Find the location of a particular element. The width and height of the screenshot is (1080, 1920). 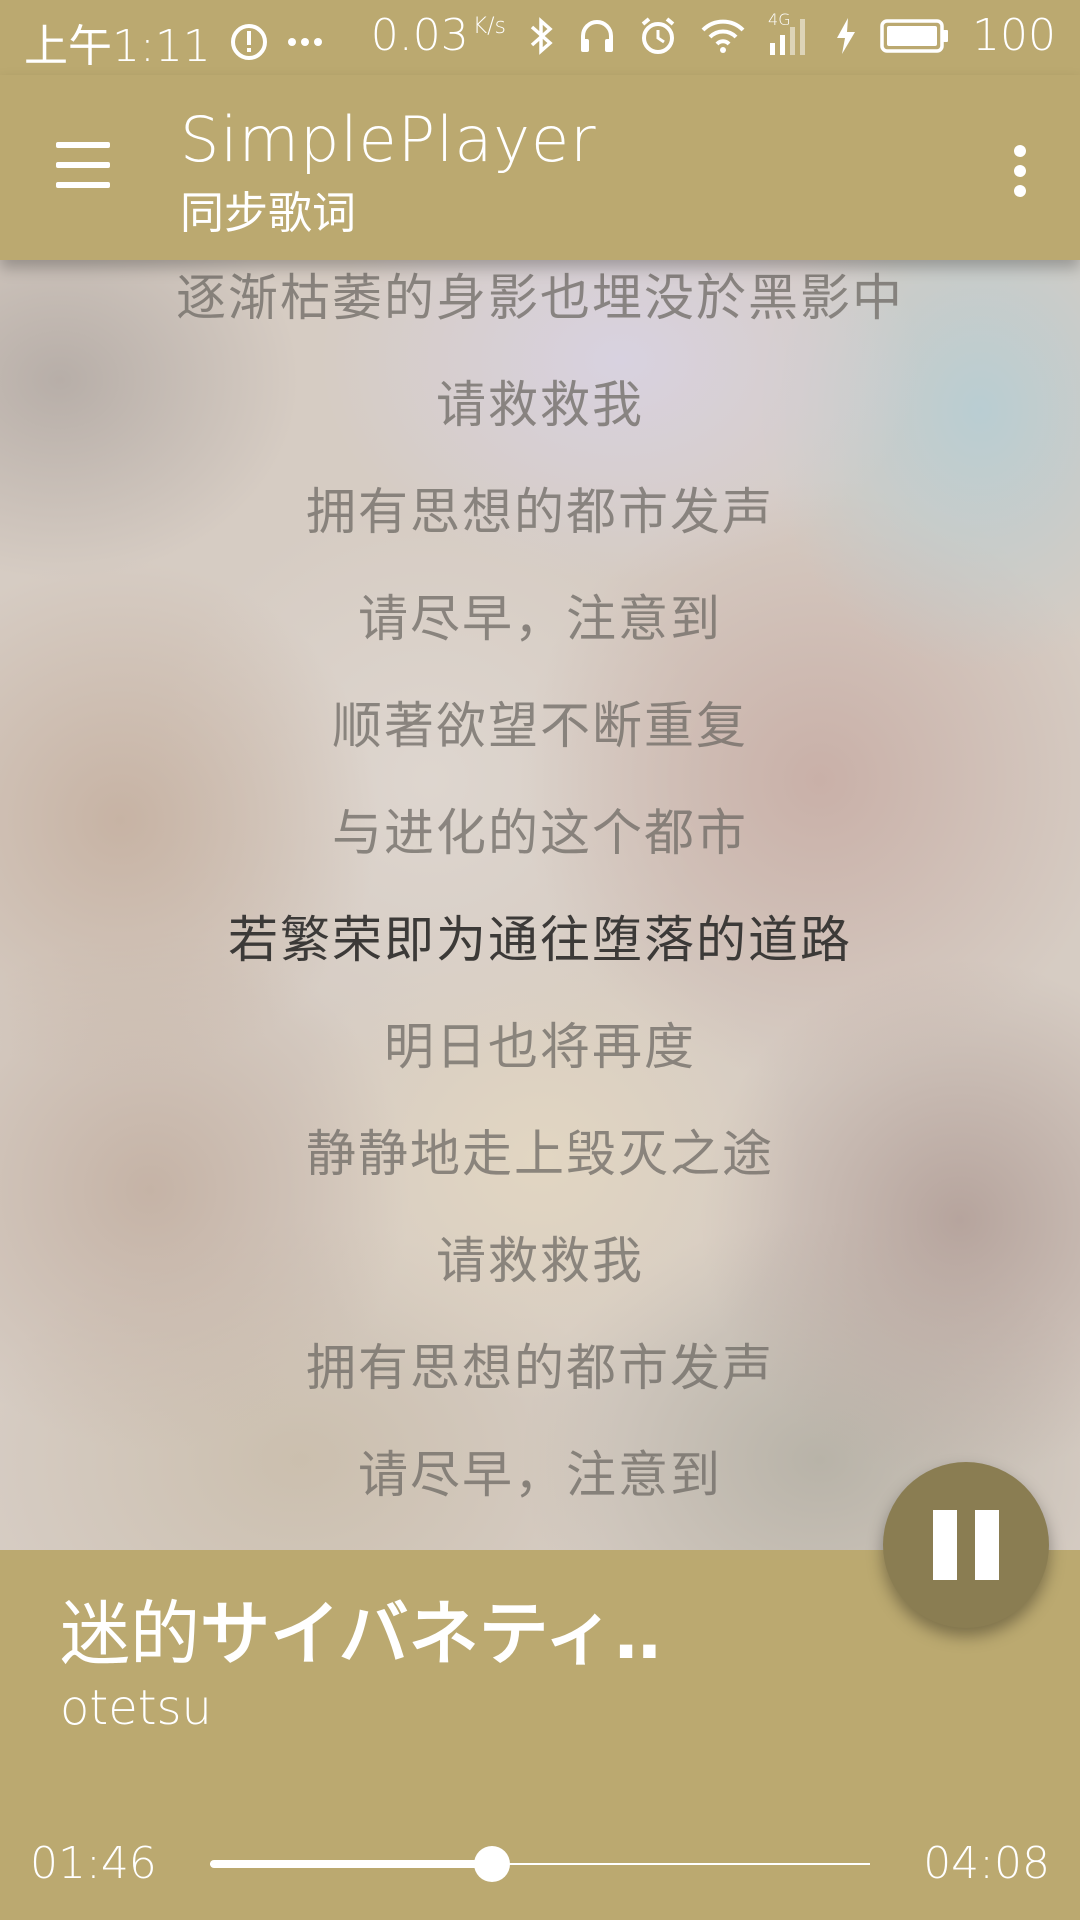

lyric-line: 顺著欲望不断重复 is located at coordinates (540, 726).